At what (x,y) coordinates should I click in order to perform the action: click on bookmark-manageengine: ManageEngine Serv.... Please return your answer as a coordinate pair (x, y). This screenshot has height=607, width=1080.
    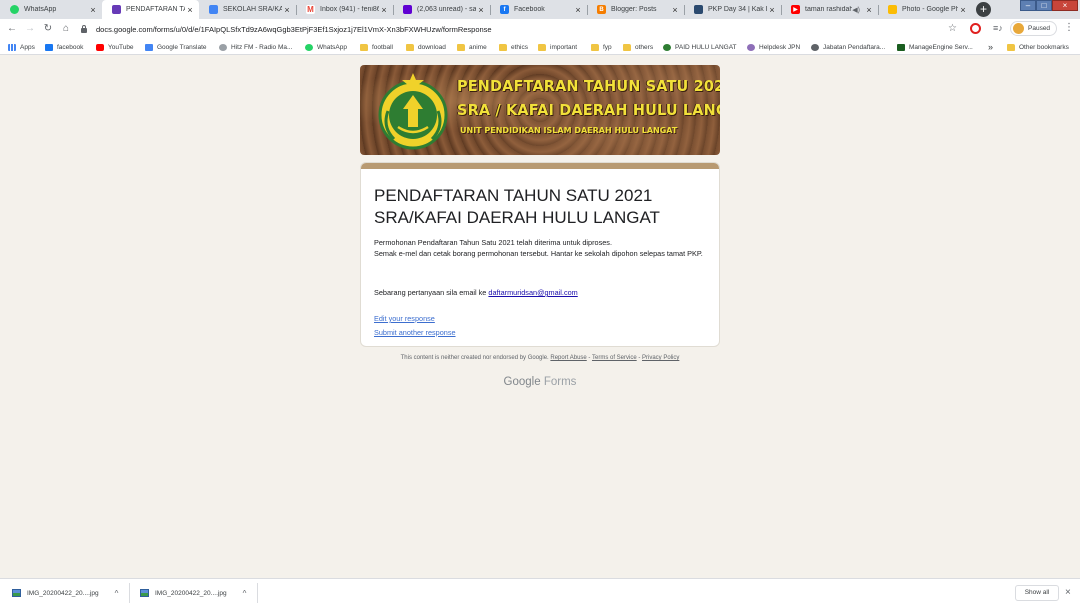
    Looking at the image, I should click on (935, 47).